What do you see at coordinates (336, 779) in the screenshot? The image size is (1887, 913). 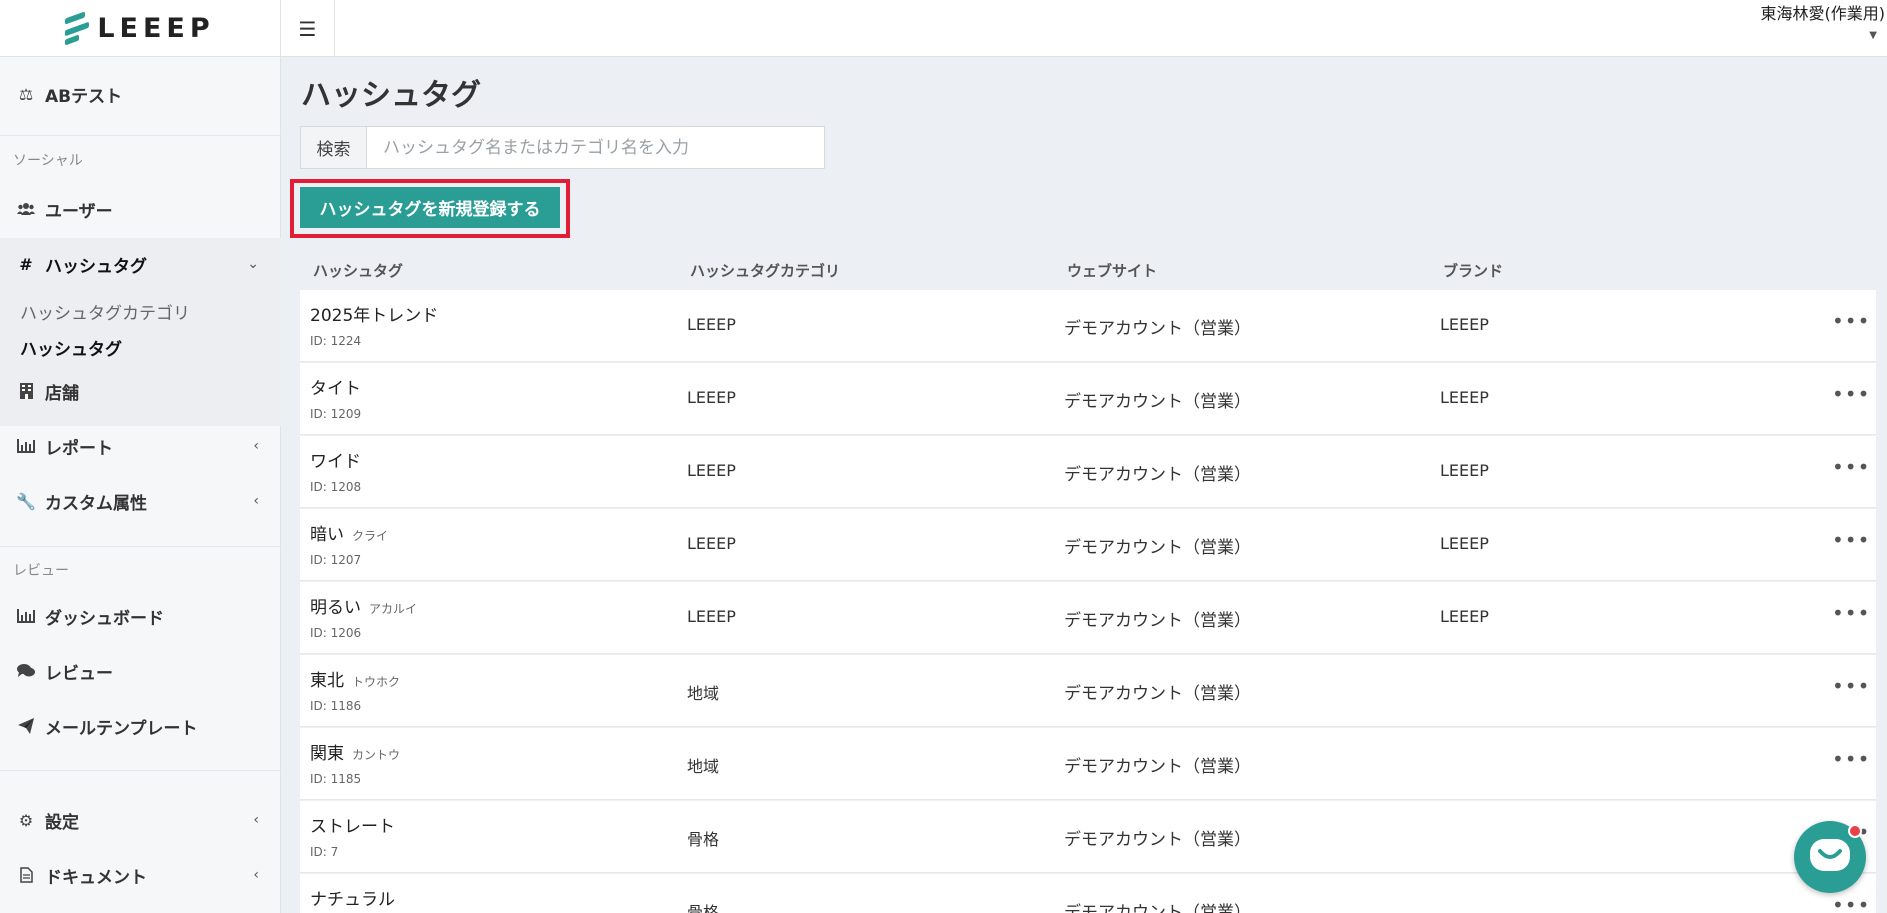 I see `hashtag-id: ID: 1185` at bounding box center [336, 779].